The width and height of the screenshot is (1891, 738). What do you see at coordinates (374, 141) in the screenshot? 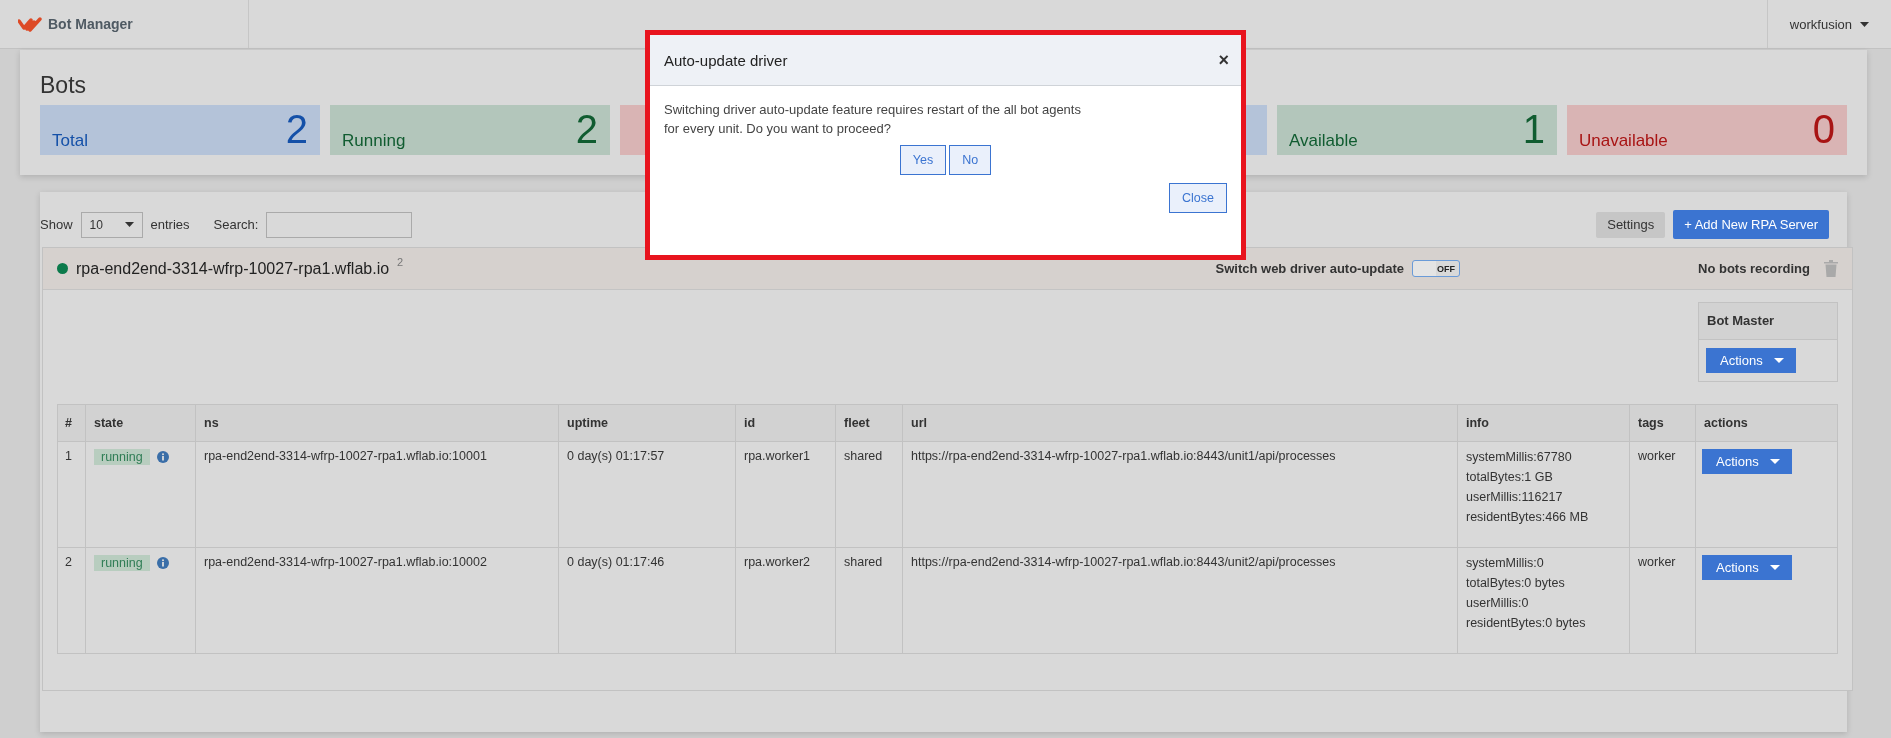
I see `stat-label: Running` at bounding box center [374, 141].